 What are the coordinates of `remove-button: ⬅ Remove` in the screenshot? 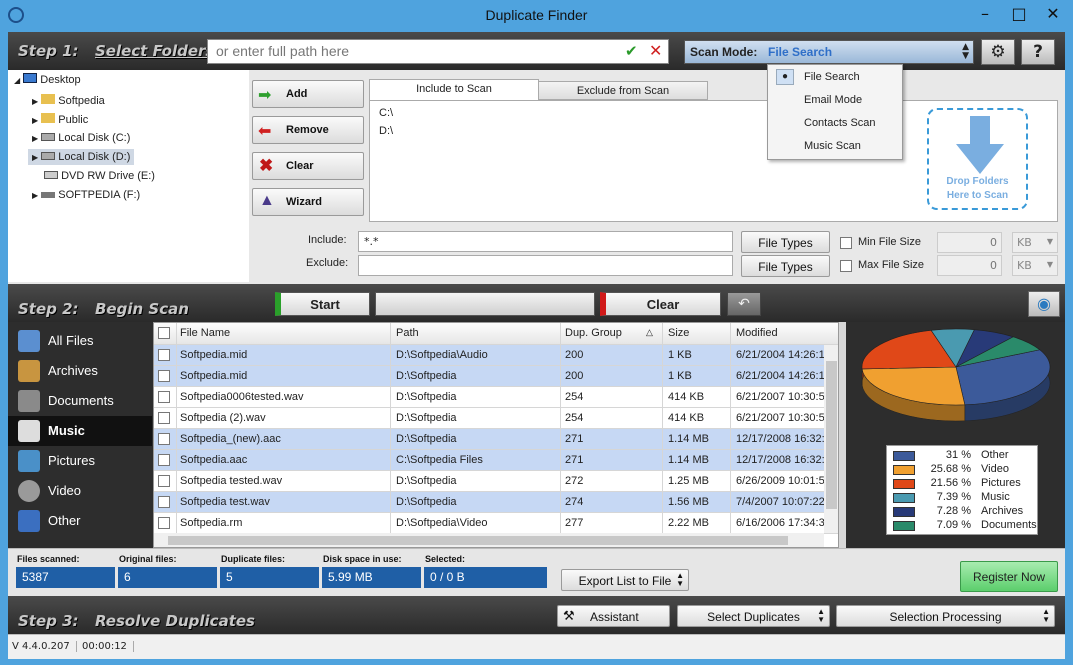 It's located at (308, 130).